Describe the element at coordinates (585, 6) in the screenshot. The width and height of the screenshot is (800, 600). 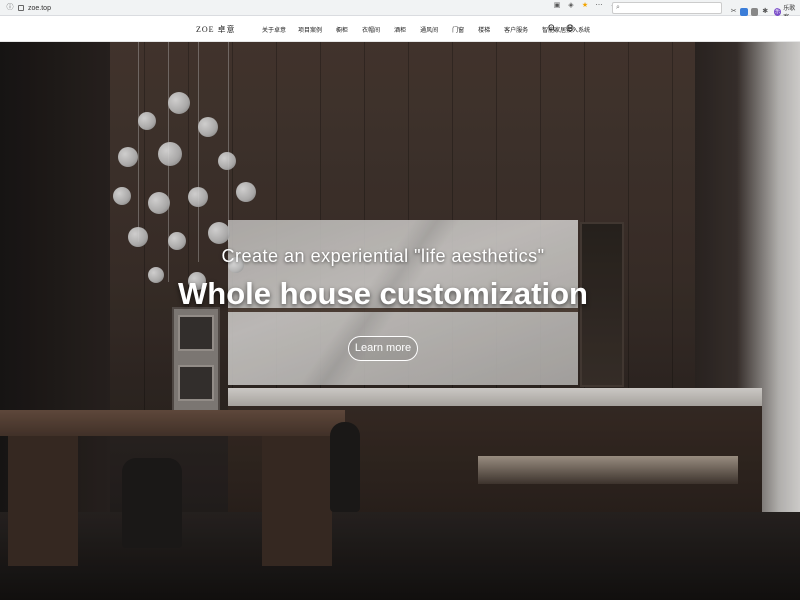
I see `star-icon: ★` at that location.